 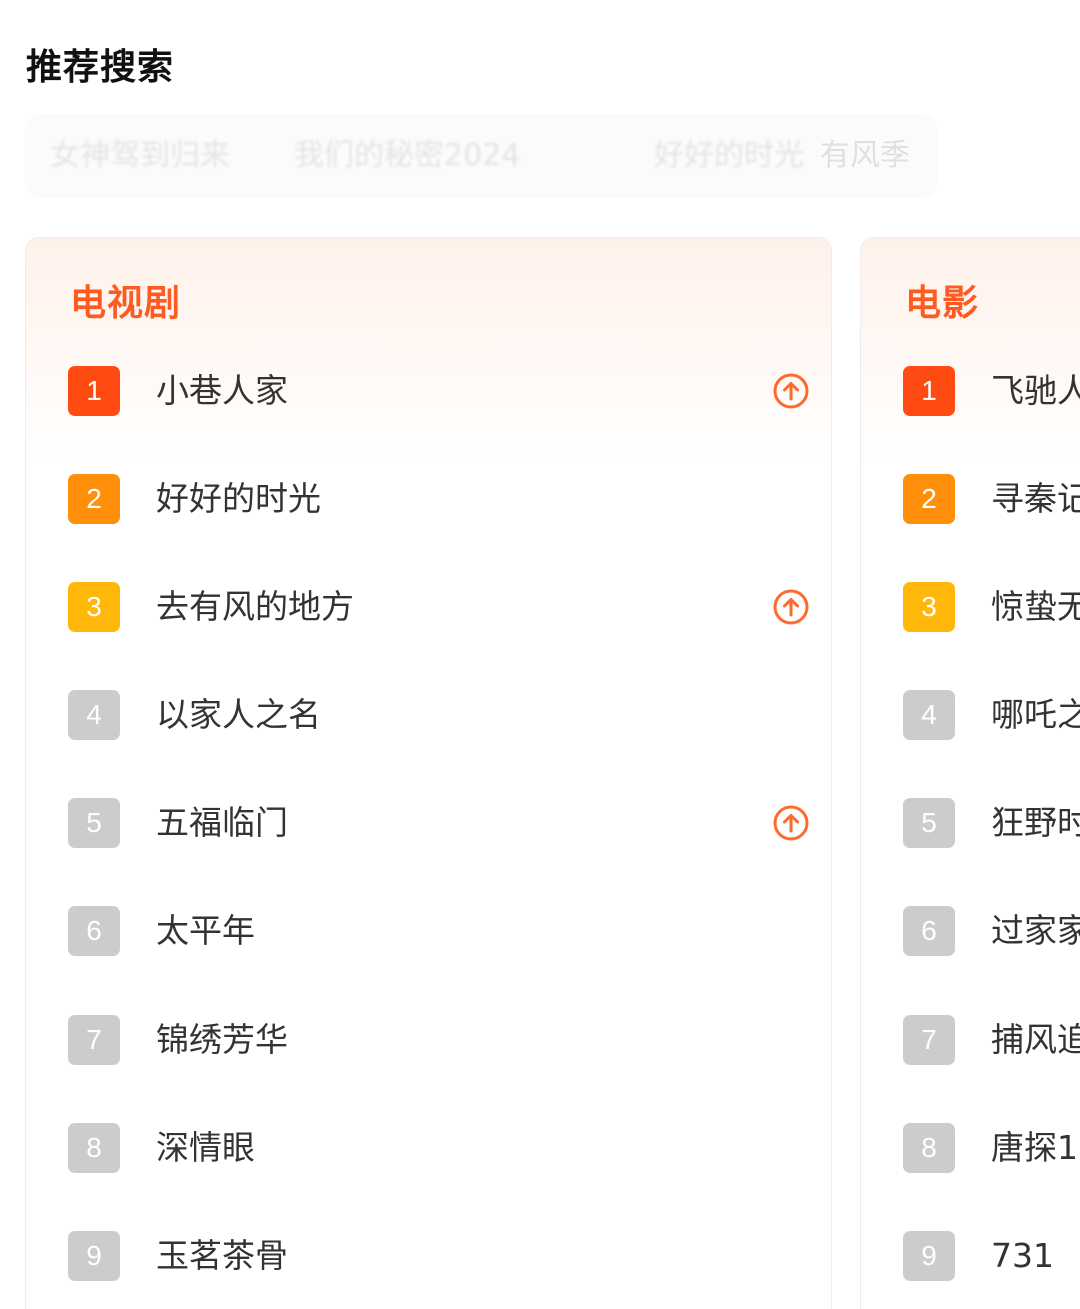 What do you see at coordinates (222, 390) in the screenshot?
I see `rank-title: 小巷人家` at bounding box center [222, 390].